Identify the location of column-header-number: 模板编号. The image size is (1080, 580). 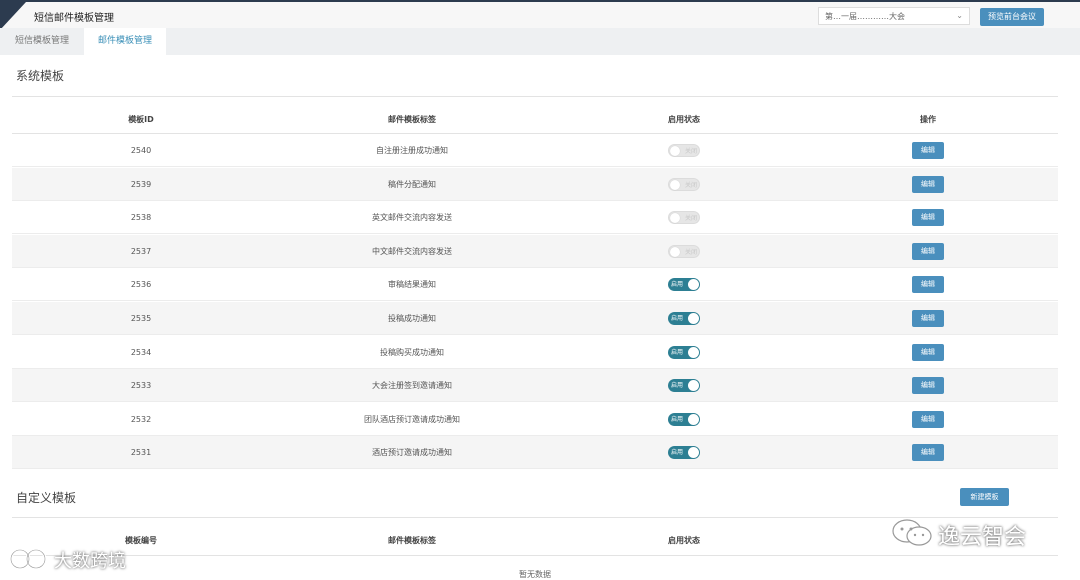
(141, 540).